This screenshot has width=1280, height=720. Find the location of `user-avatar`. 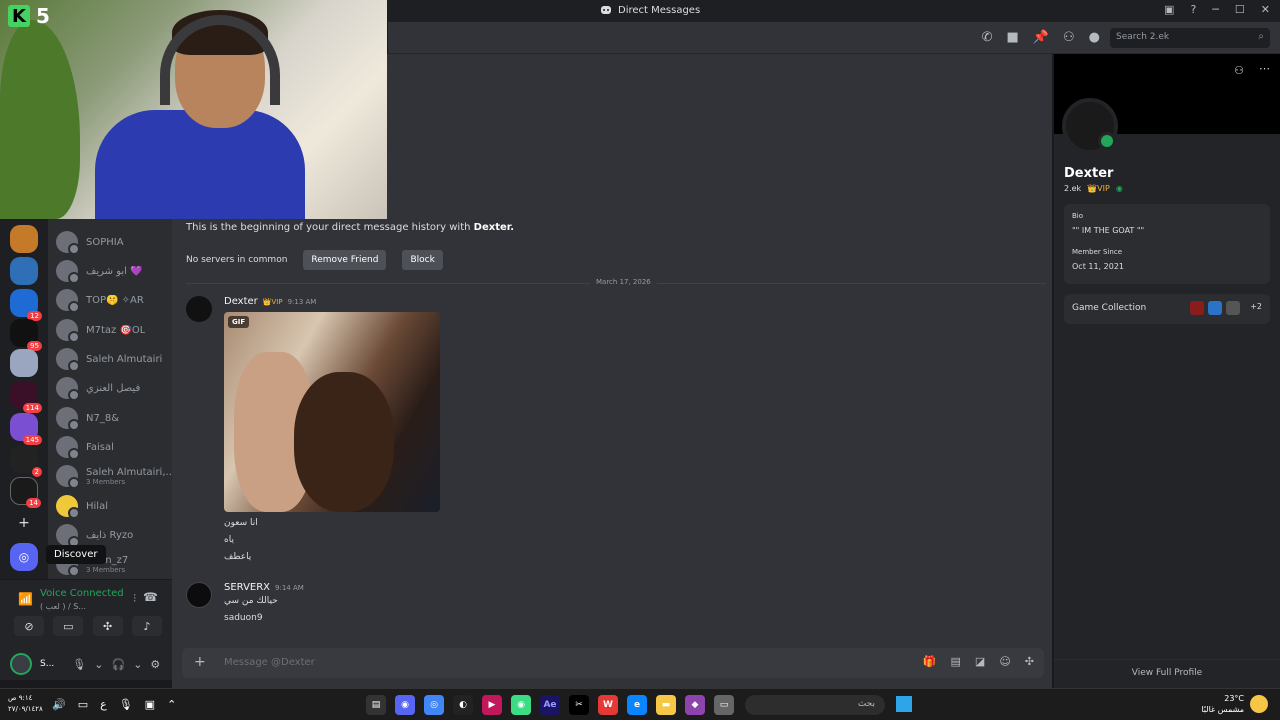

user-avatar is located at coordinates (21, 664).